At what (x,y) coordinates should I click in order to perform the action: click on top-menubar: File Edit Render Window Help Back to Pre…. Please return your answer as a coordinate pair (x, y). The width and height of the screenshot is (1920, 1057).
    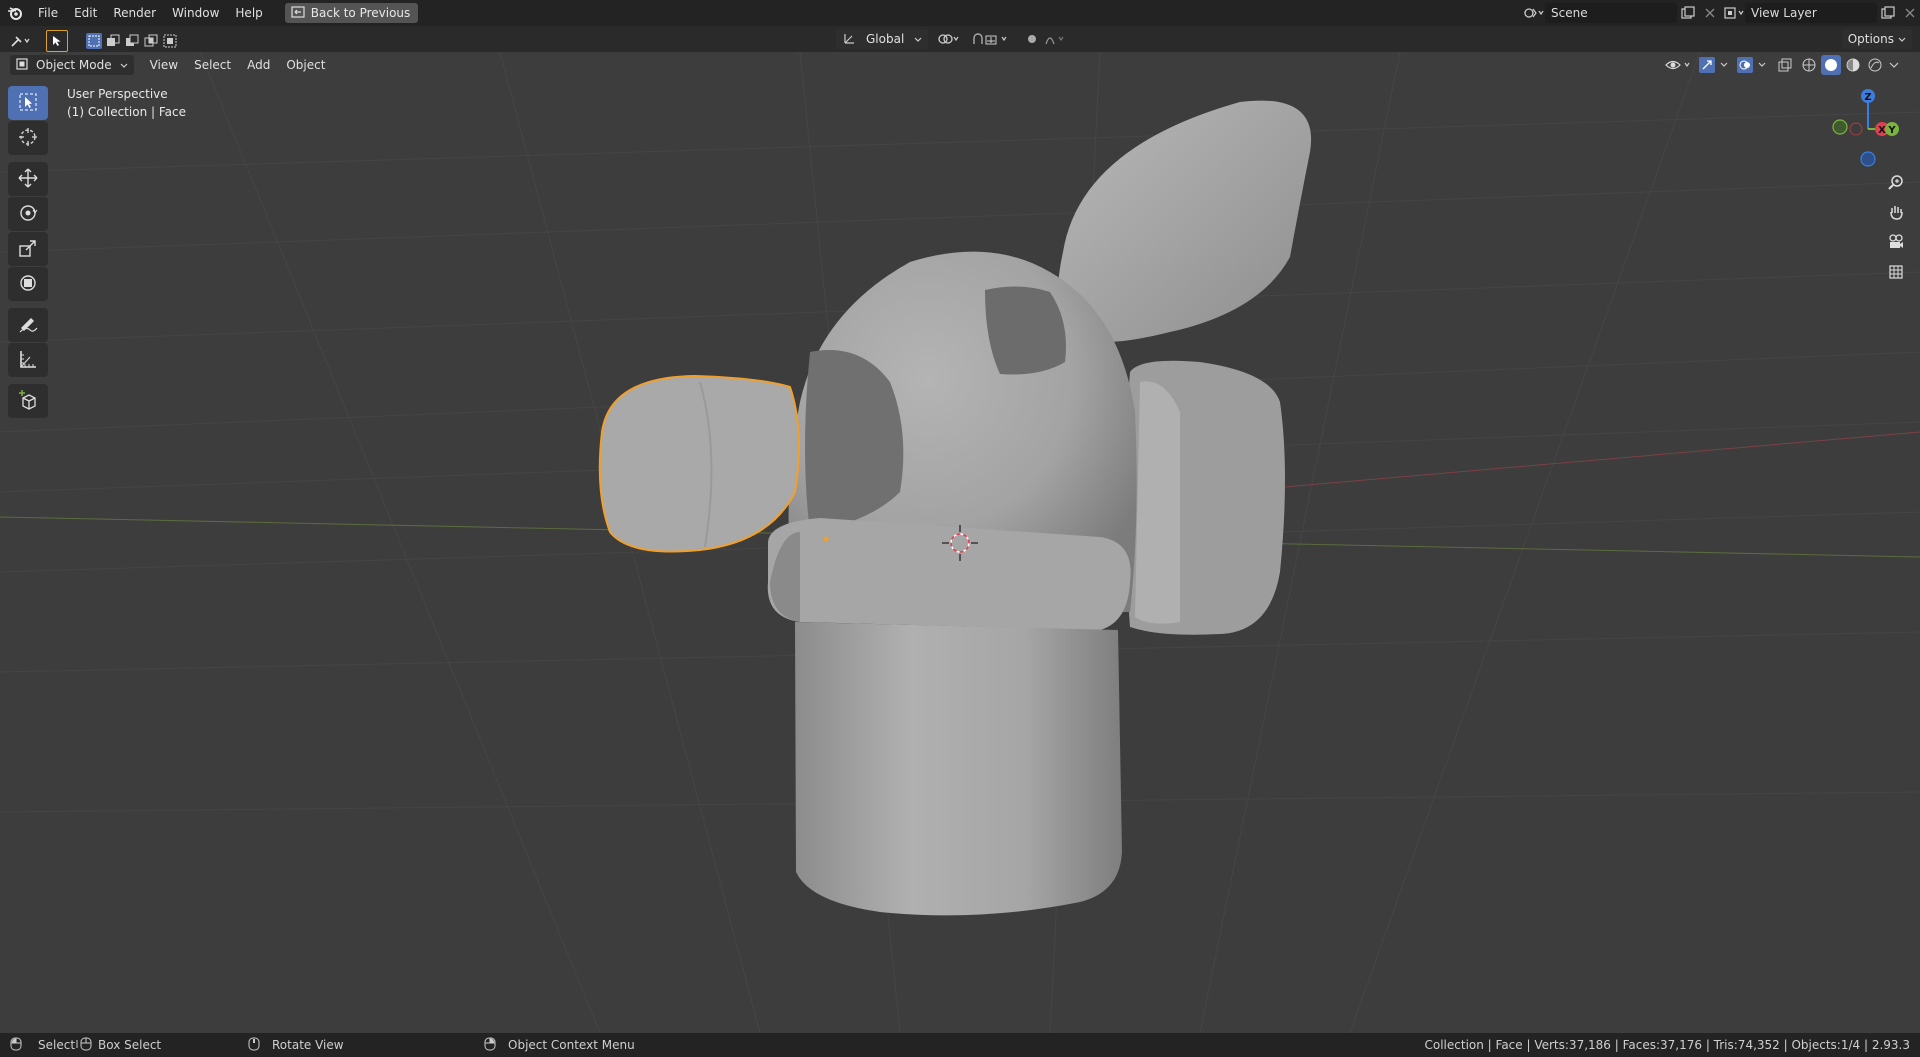
    Looking at the image, I should click on (960, 13).